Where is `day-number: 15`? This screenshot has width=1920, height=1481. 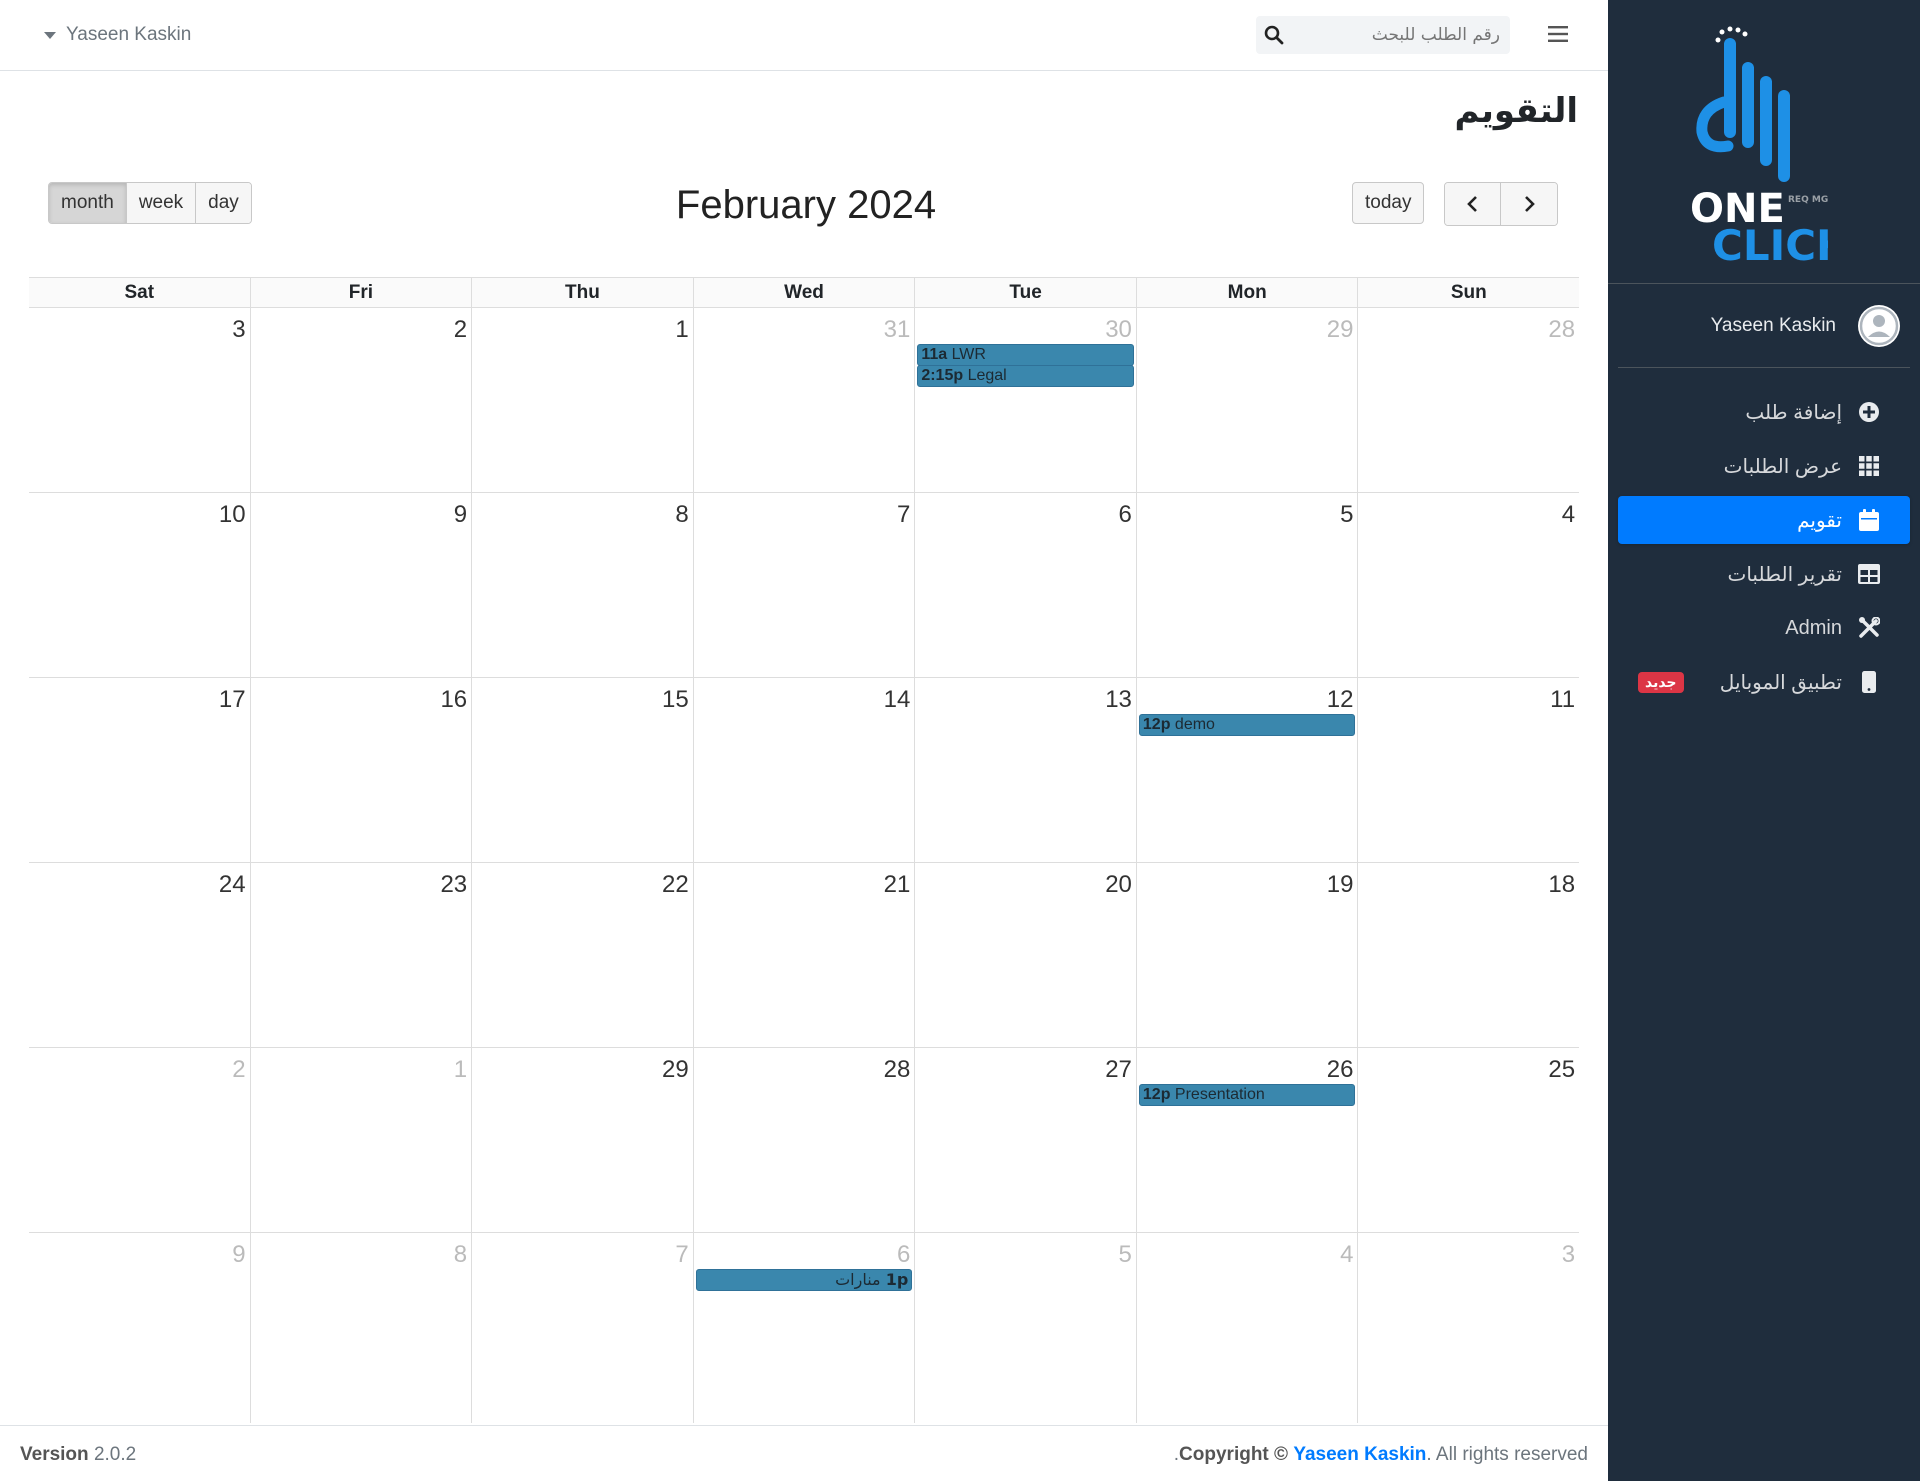 day-number: 15 is located at coordinates (675, 700).